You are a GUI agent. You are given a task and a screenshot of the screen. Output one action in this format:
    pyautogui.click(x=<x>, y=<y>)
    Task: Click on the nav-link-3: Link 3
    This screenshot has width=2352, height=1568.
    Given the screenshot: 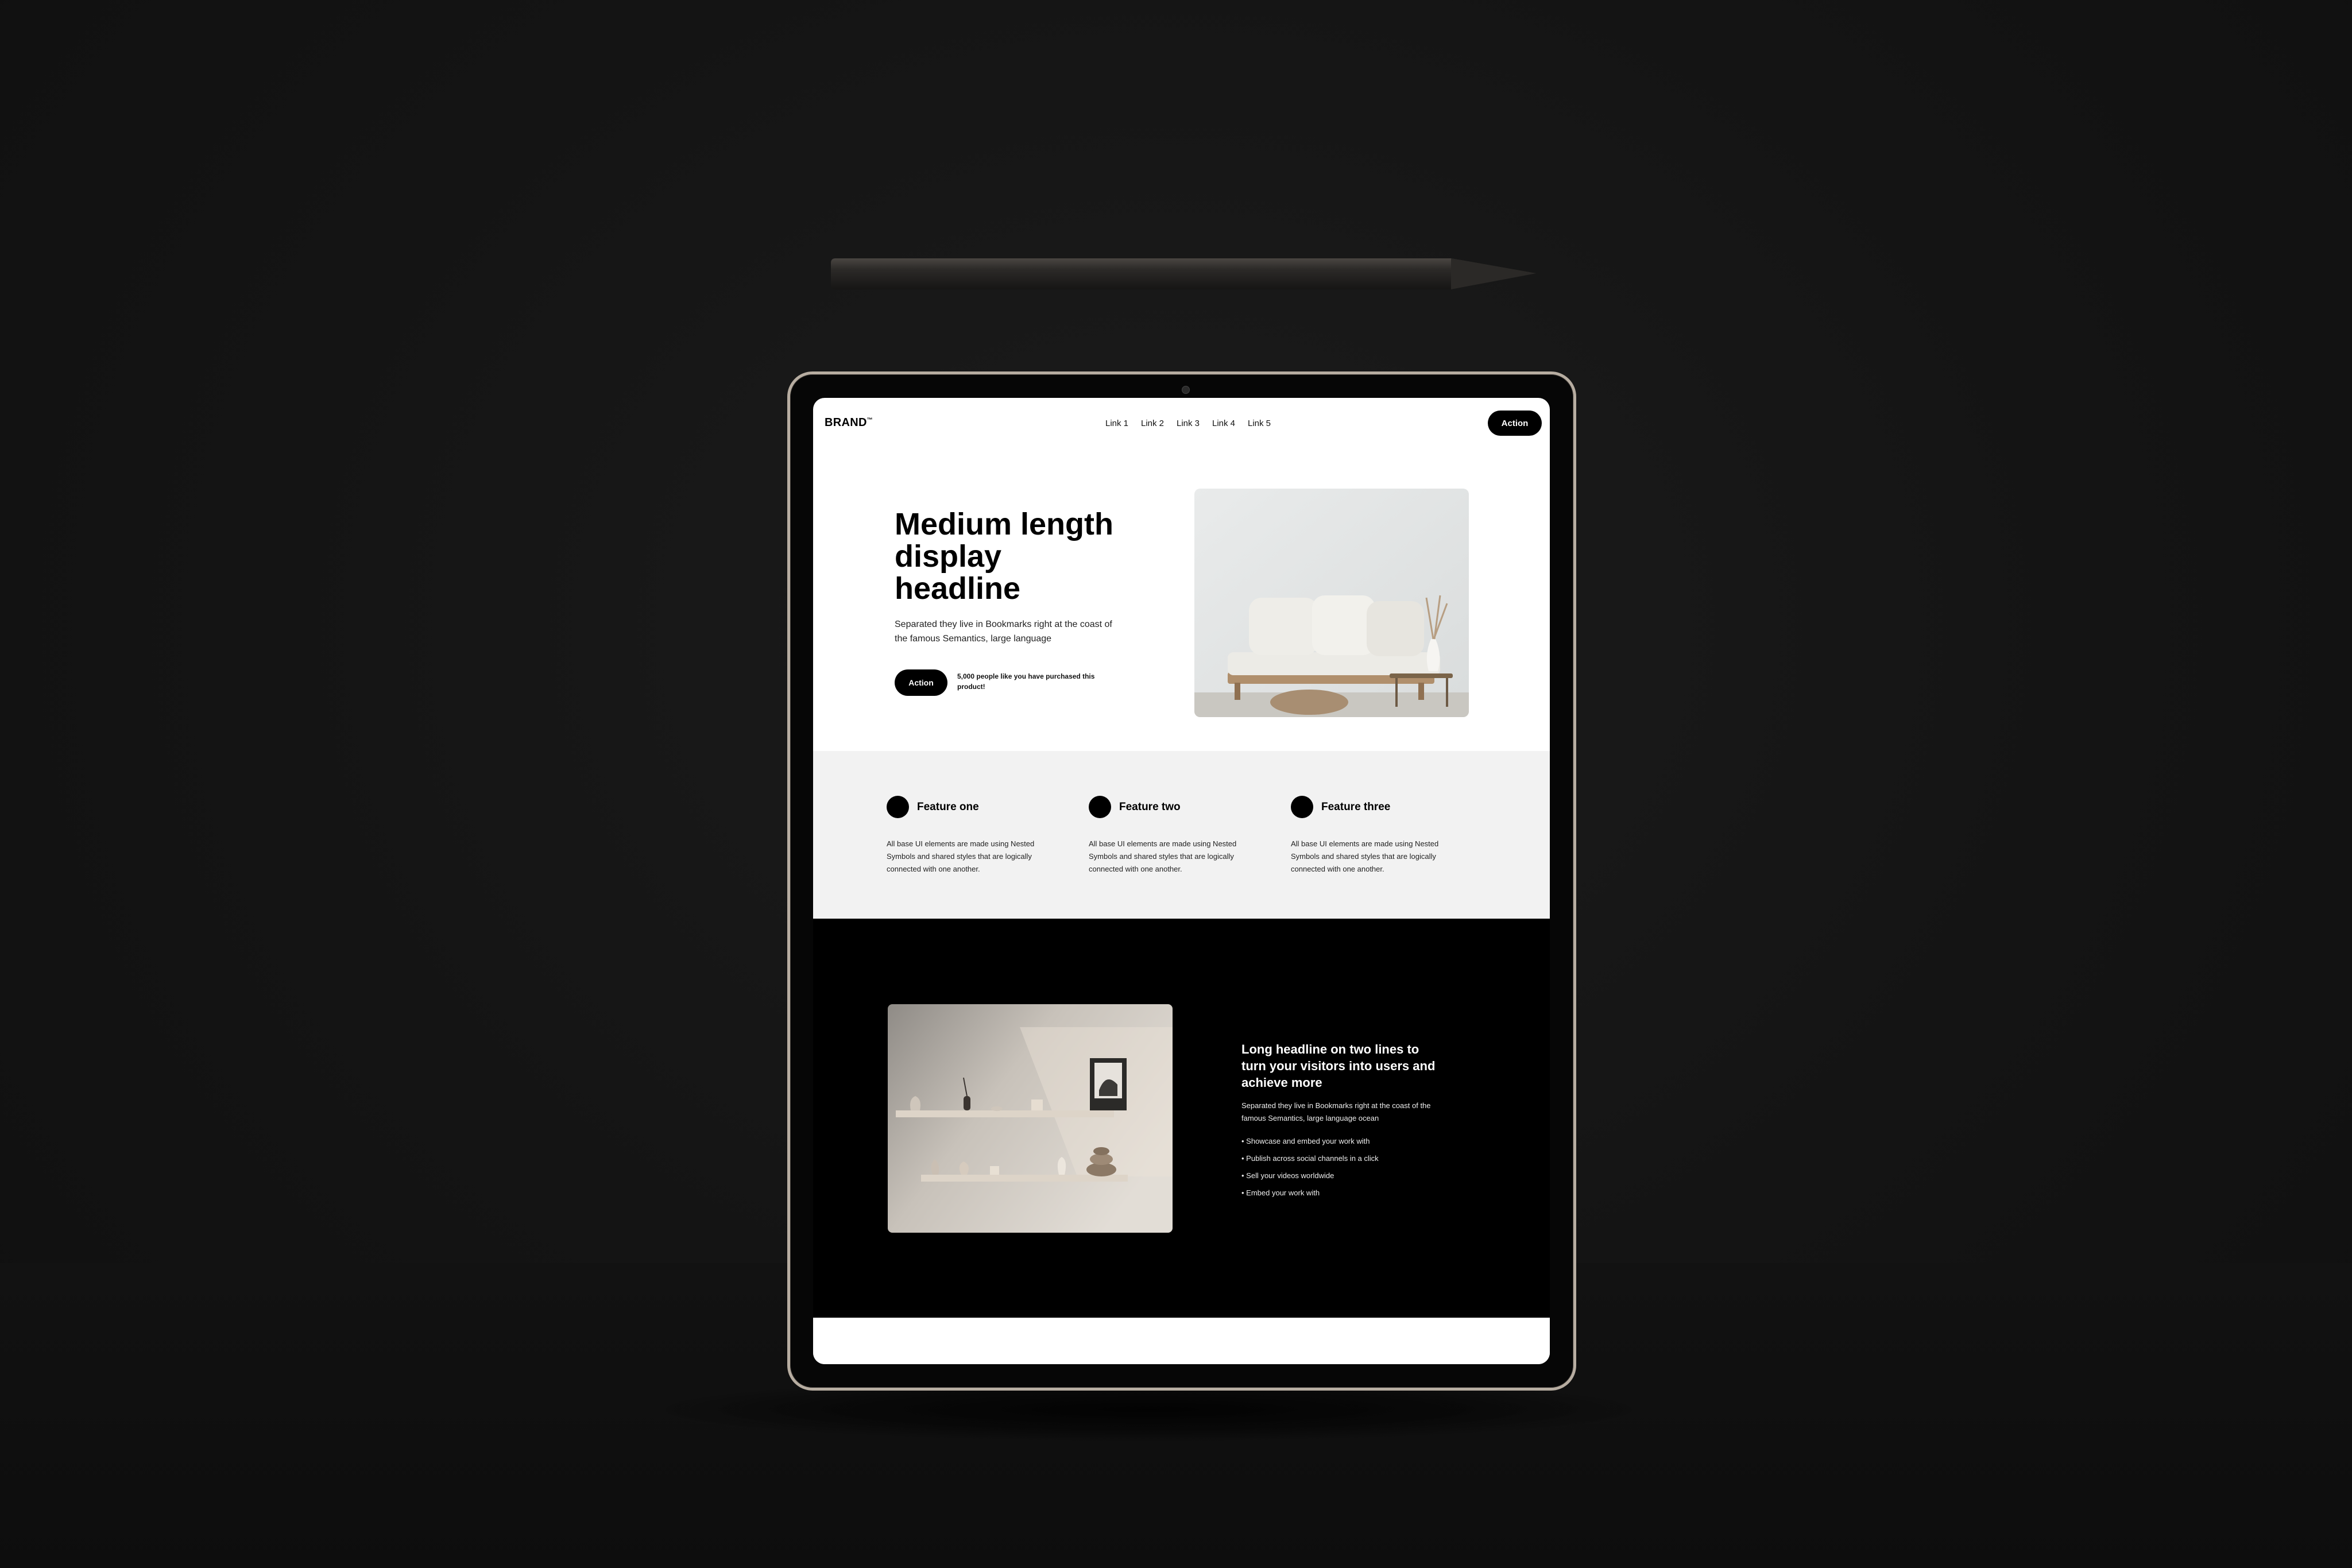 What is the action you would take?
    pyautogui.click(x=1188, y=423)
    